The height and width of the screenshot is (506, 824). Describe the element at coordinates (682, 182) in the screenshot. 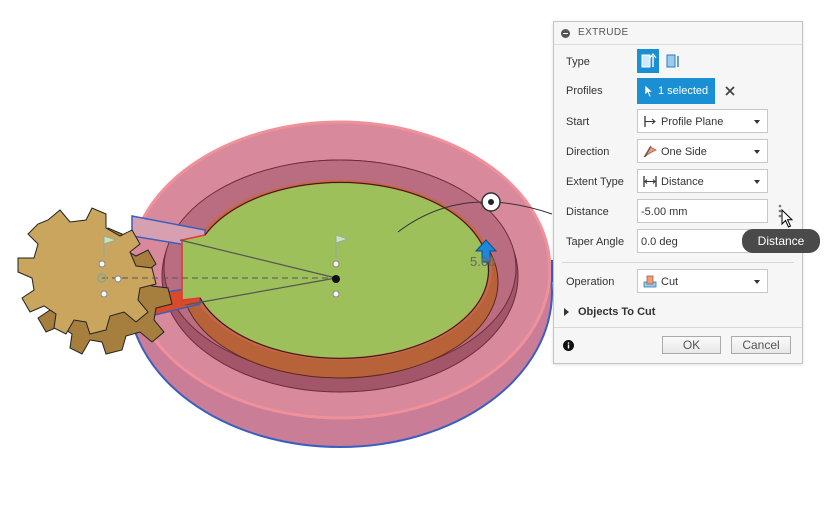

I see `extent-type-value: Distance` at that location.